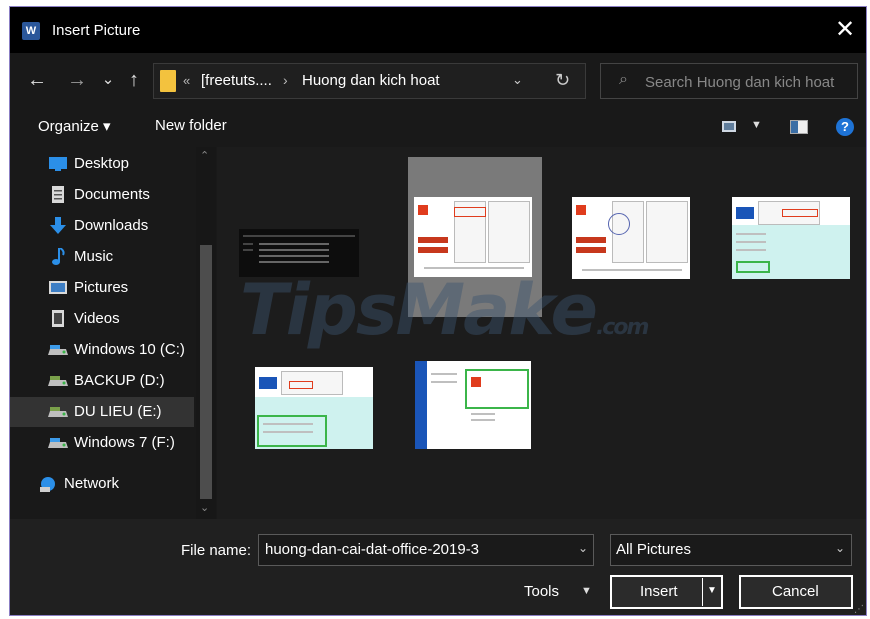 The image size is (870, 619). Describe the element at coordinates (129, 349) in the screenshot. I see `sidebar-item-label: Windows 10 (C:)` at that location.